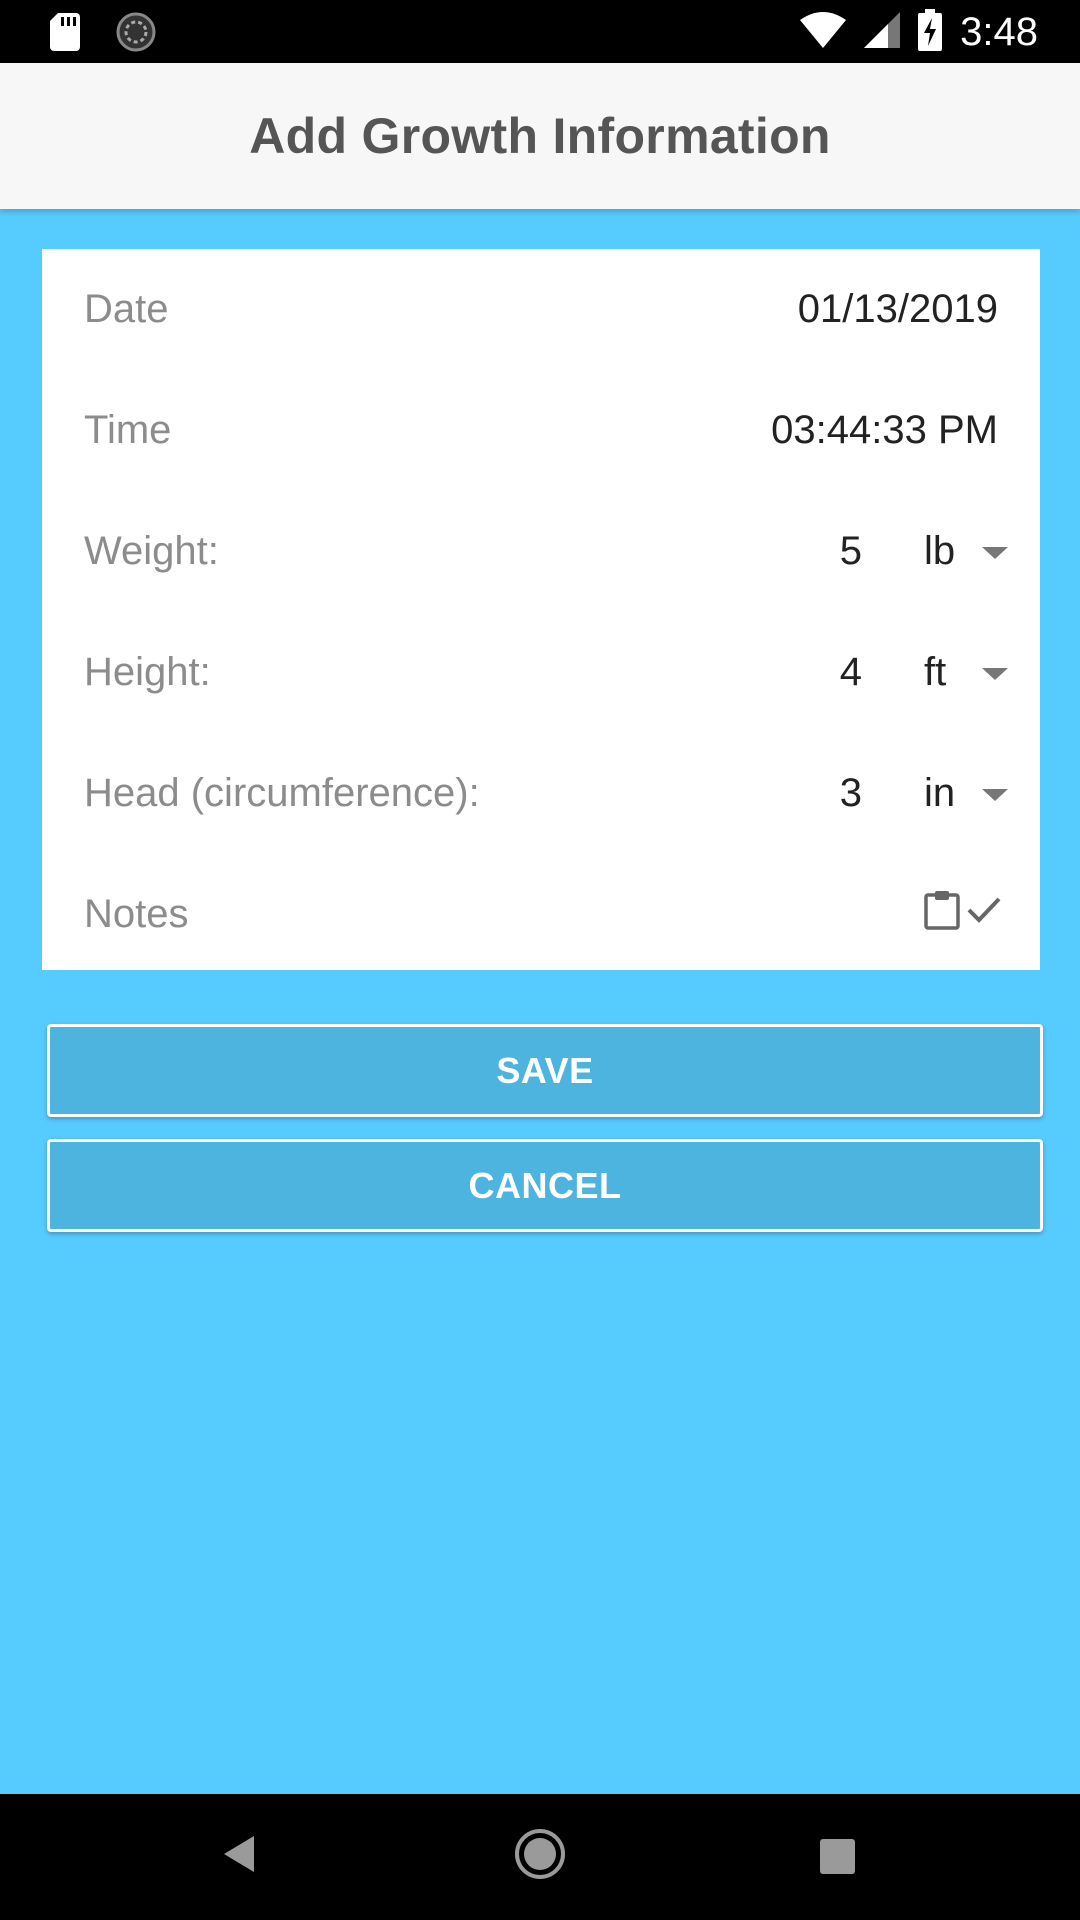  I want to click on weight-input: 5, so click(851, 551).